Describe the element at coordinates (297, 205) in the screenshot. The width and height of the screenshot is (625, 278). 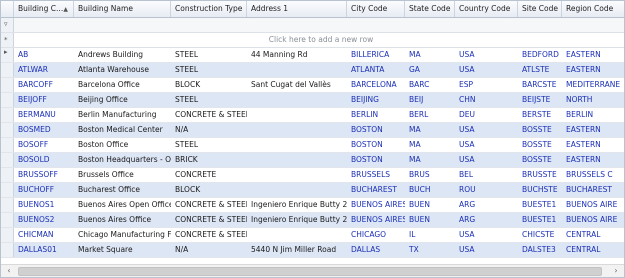
I see `cell-address-1: Ingeniero Enrique Butty 279` at that location.